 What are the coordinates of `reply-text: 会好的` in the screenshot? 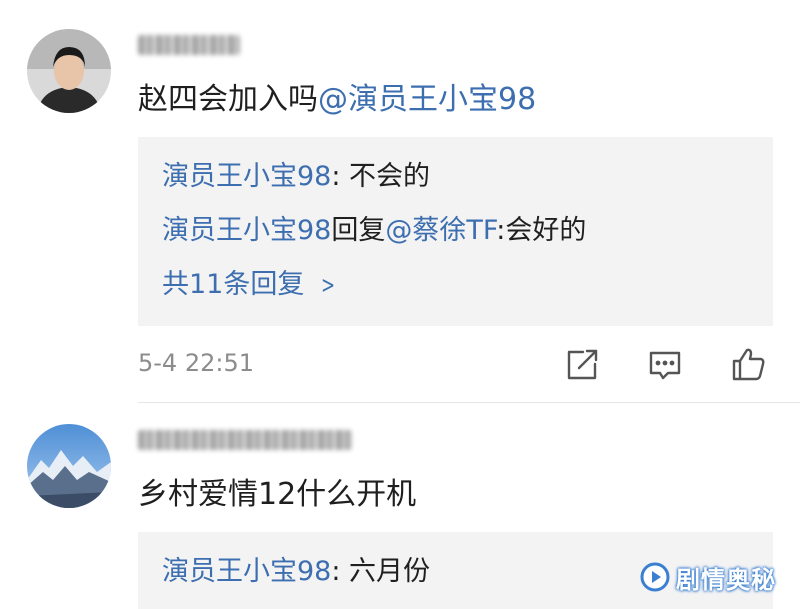 It's located at (546, 230).